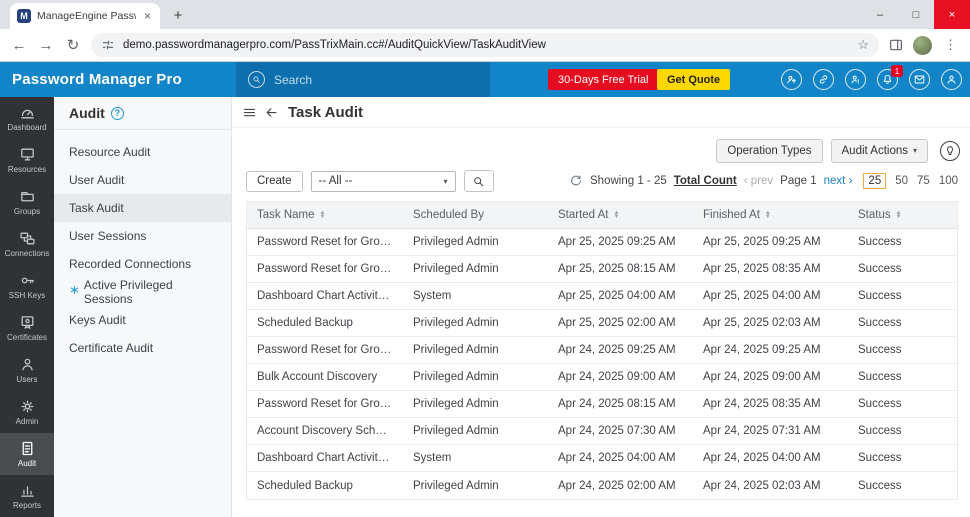 The image size is (970, 517). I want to click on page-size-options: 25 50 75 100, so click(910, 181).